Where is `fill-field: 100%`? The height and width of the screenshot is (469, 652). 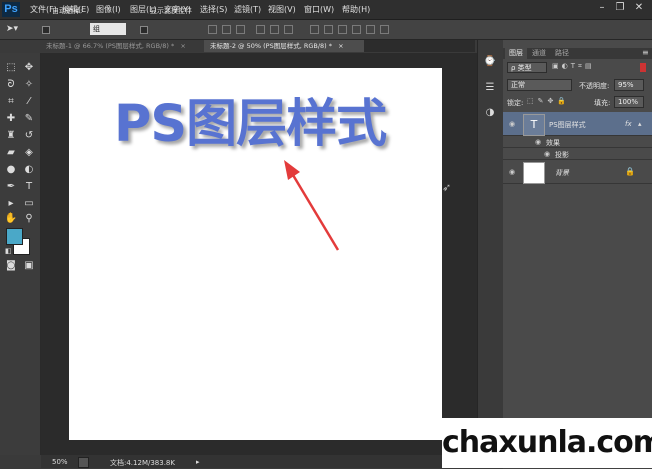
fill-field: 100% is located at coordinates (629, 102).